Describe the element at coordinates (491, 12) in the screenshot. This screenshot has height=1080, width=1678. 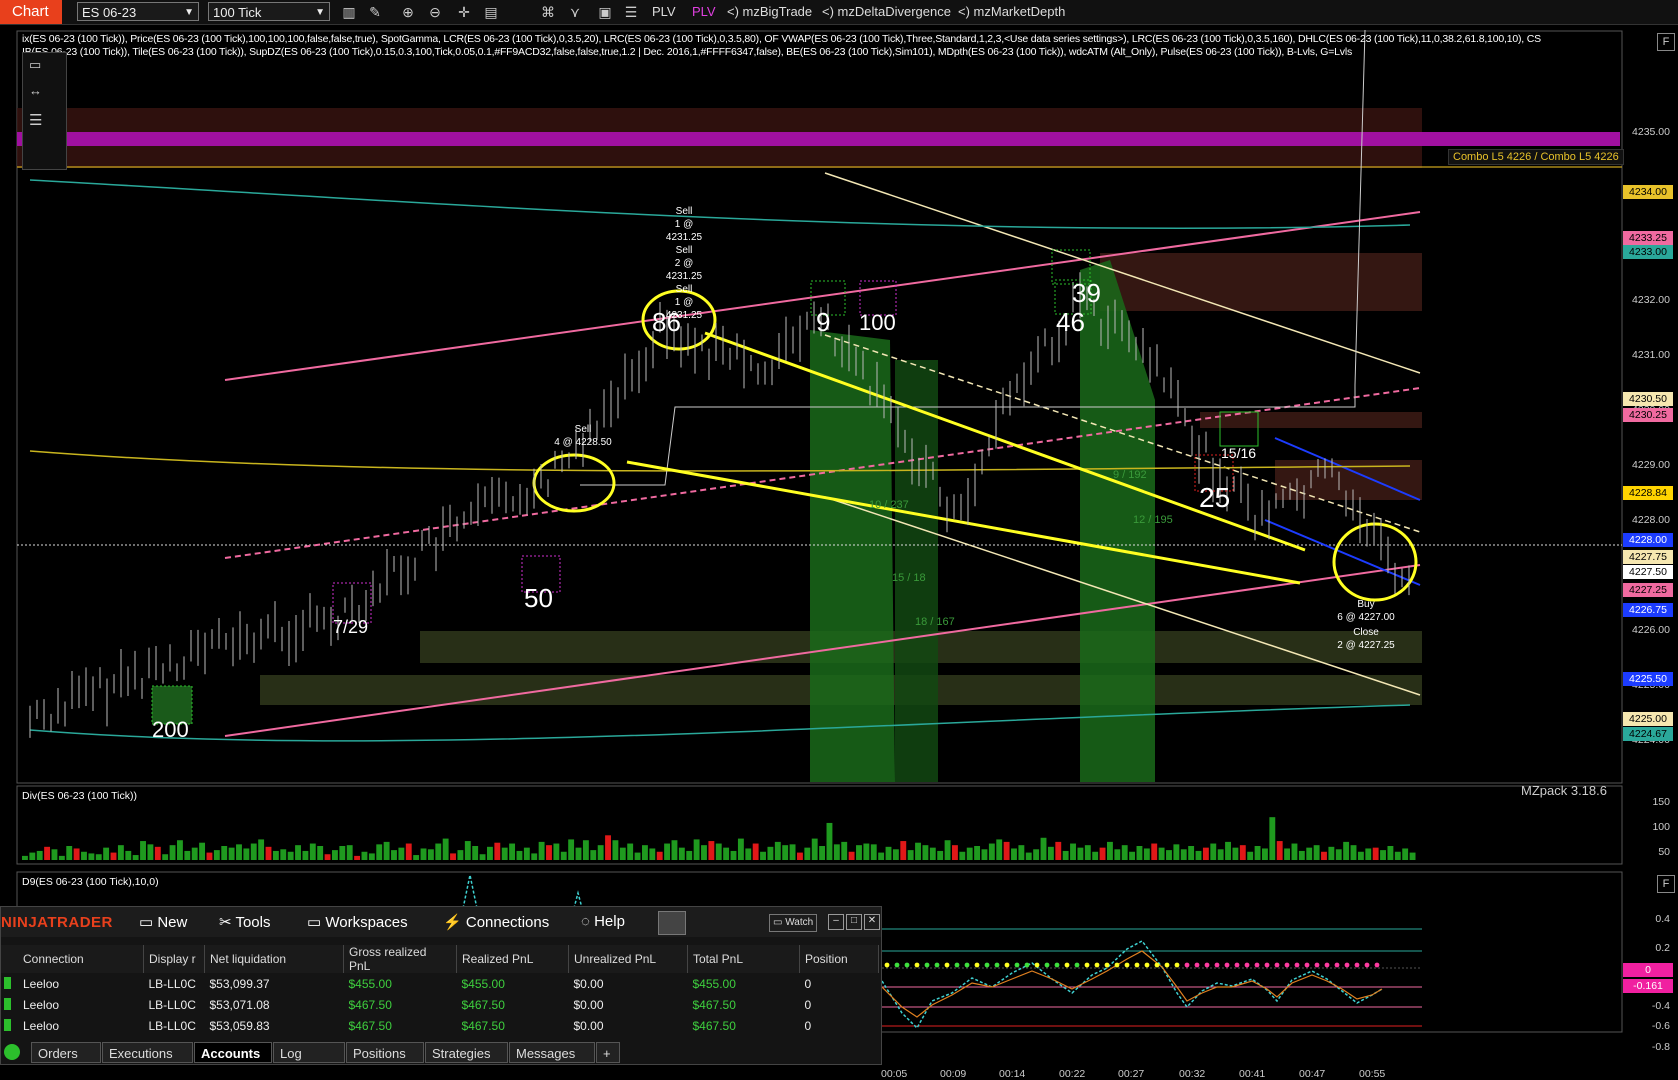
I see `properties-icon: ▤` at that location.